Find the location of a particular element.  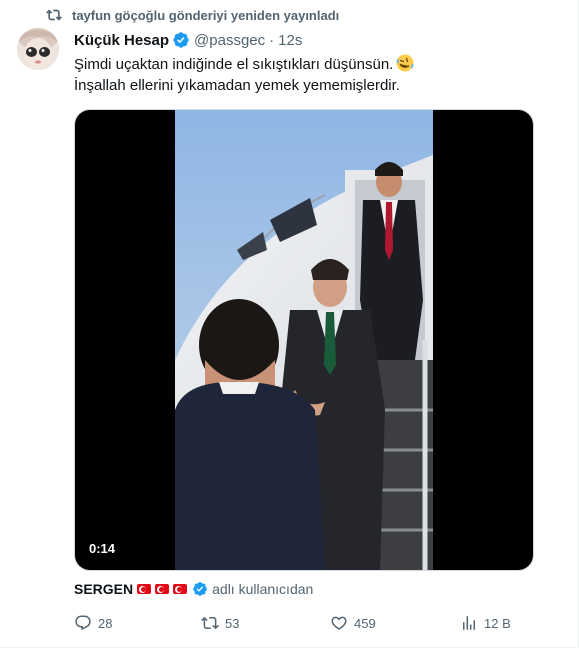

post-header: Küçük Hesap @passgec · 12s is located at coordinates (188, 40).